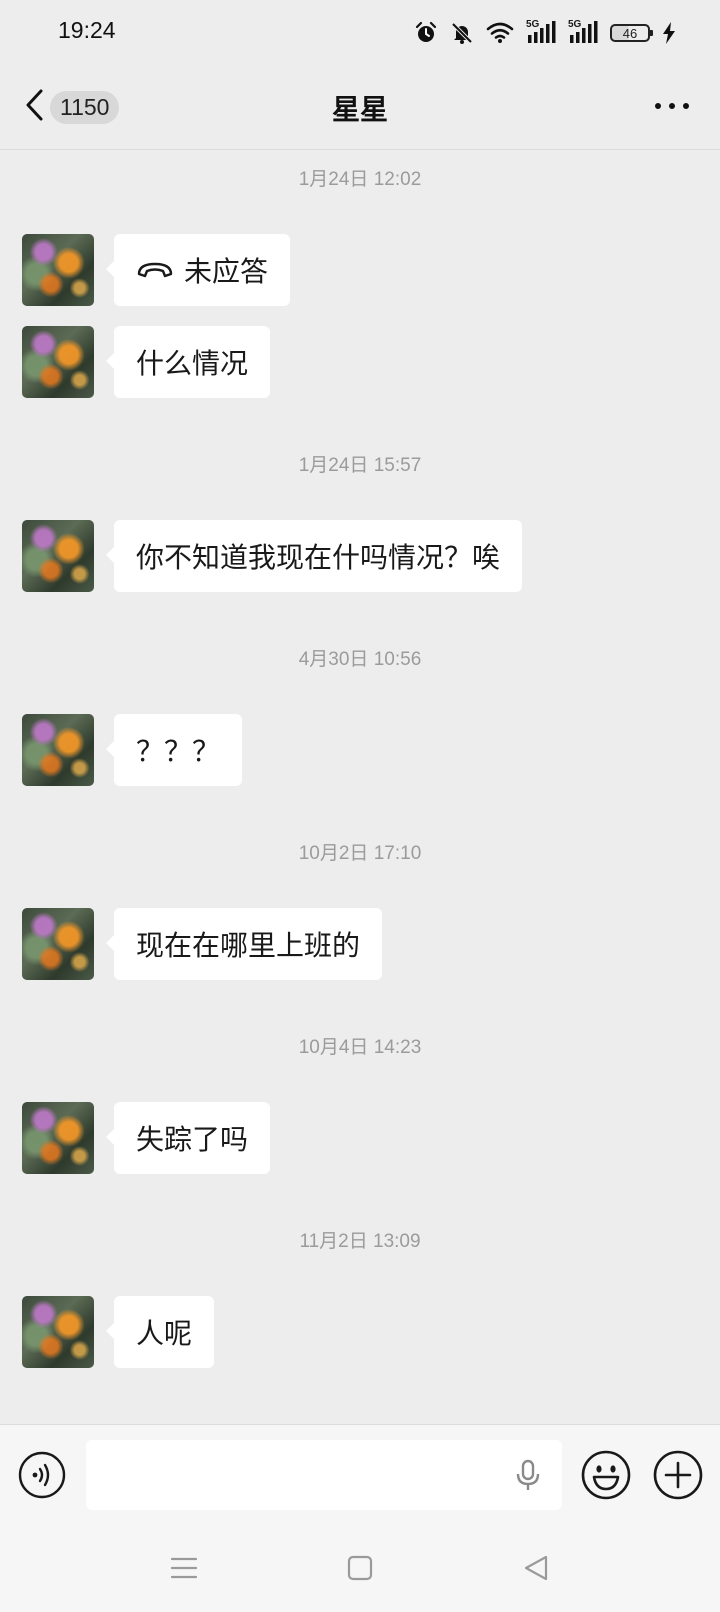 This screenshot has width=720, height=1612. Describe the element at coordinates (426, 33) in the screenshot. I see `alarm-icon` at that location.